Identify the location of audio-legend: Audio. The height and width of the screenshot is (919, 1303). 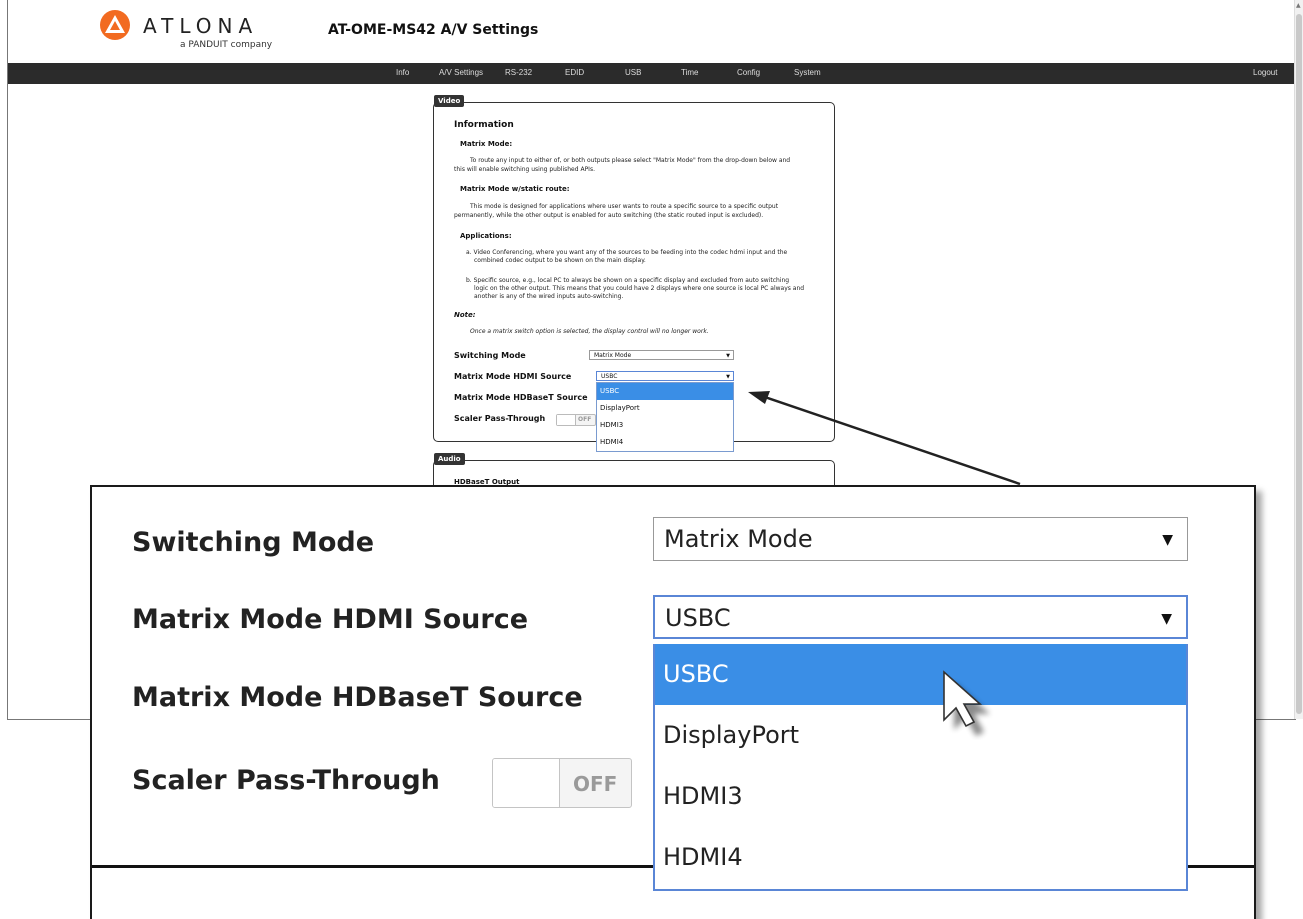
(449, 459).